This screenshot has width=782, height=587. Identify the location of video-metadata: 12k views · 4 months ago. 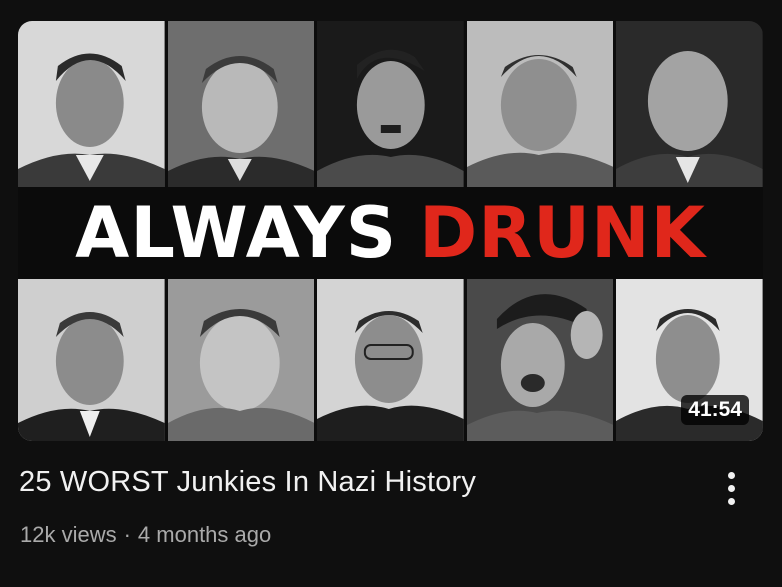
(145, 535).